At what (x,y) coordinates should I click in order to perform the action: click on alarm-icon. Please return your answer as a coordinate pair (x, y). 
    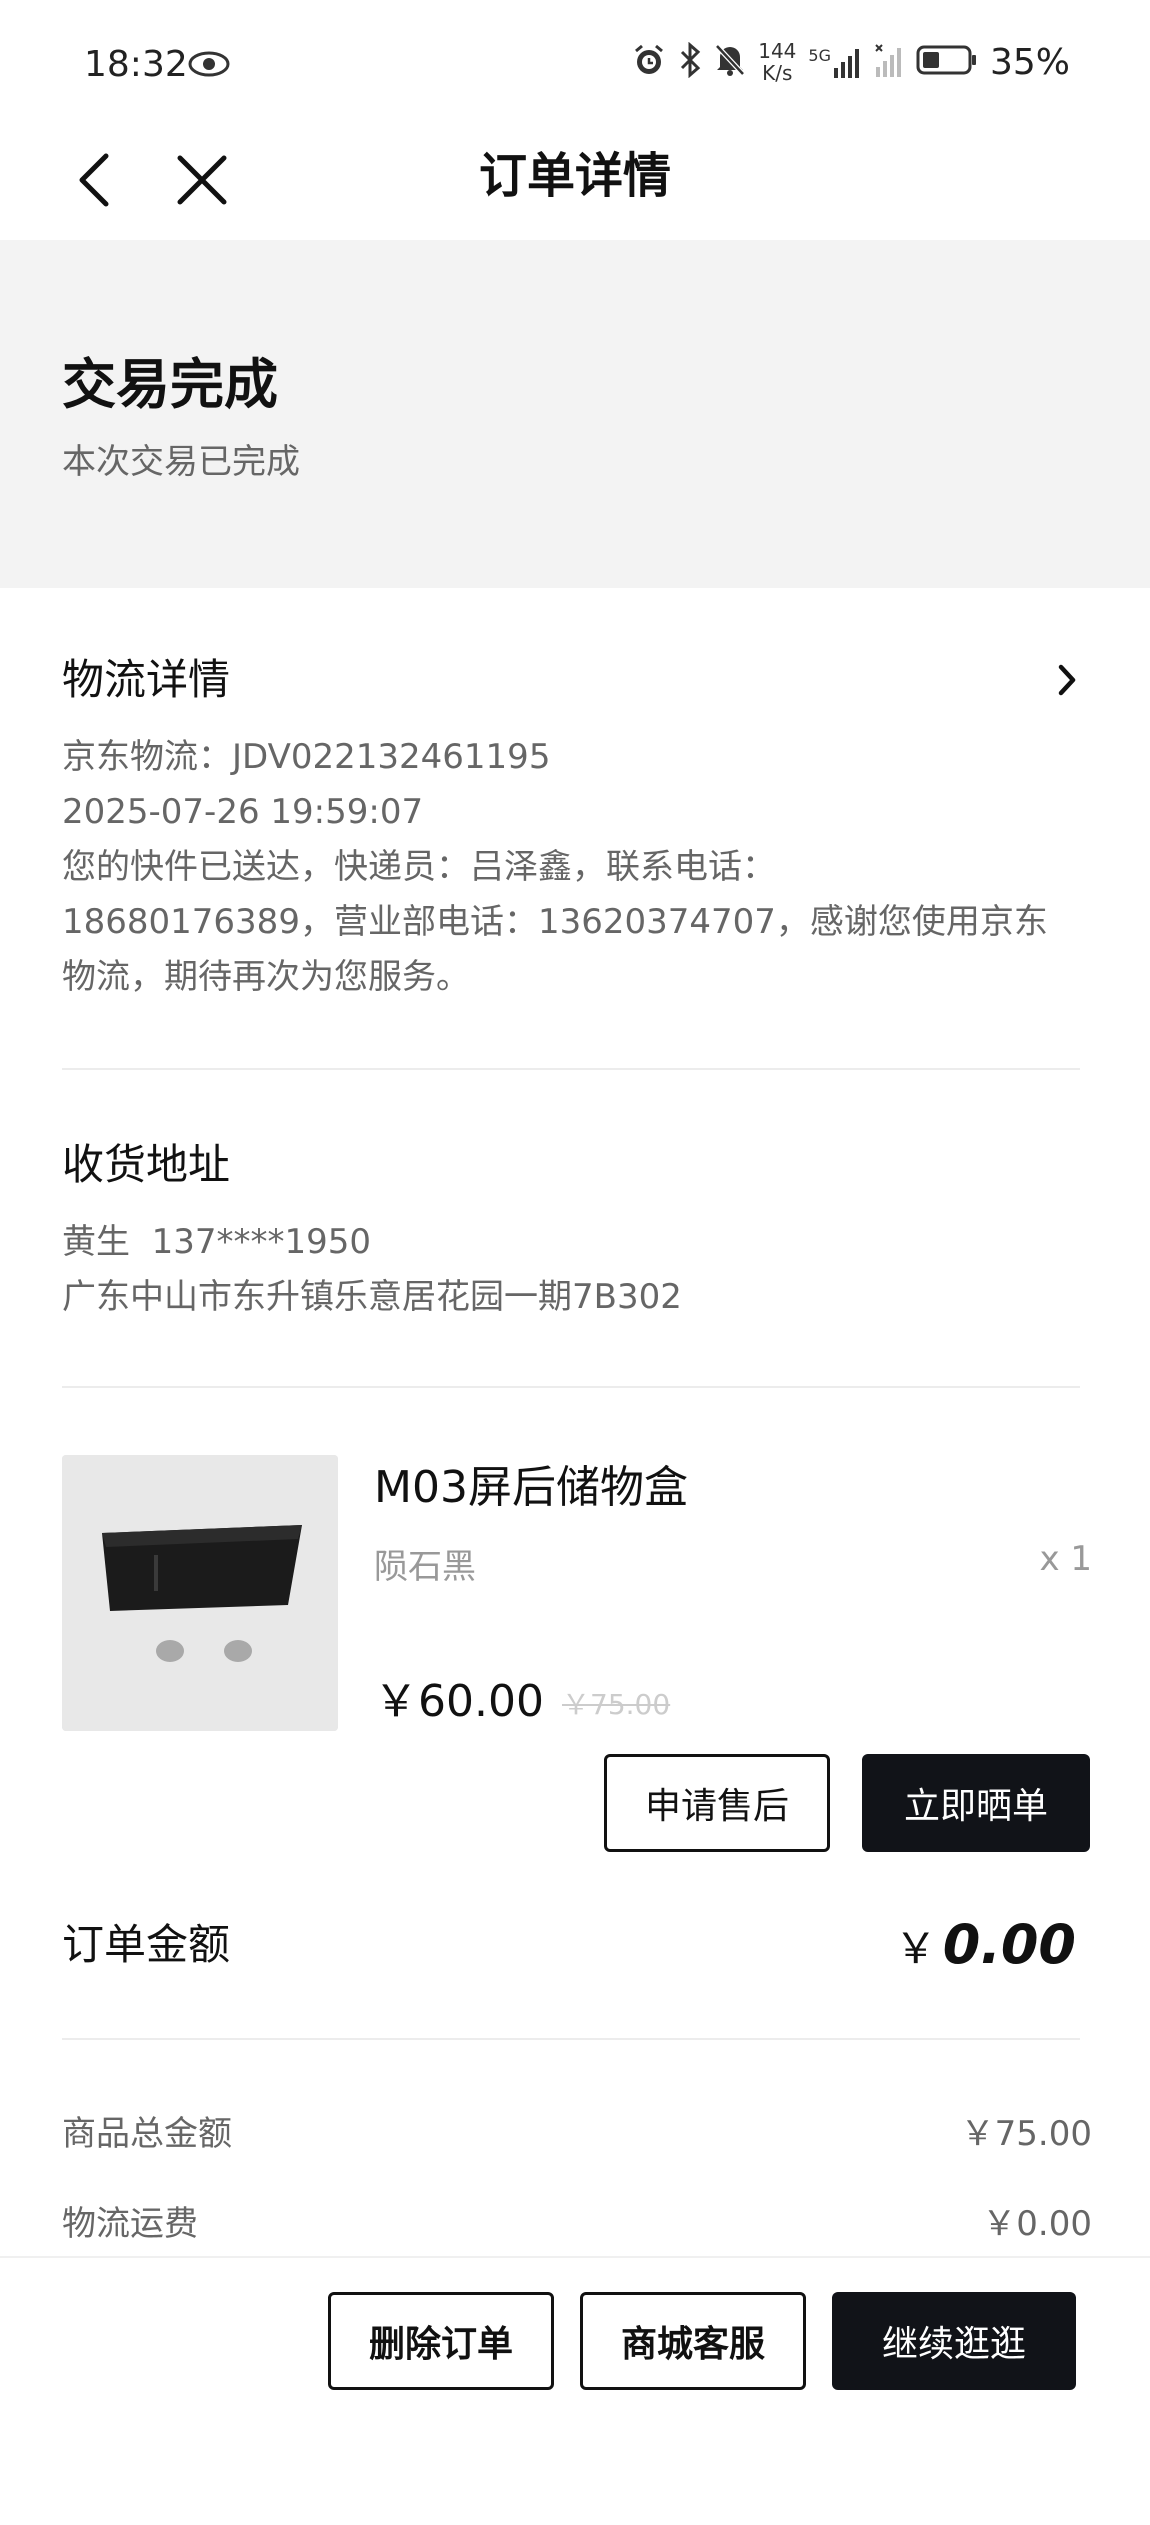
    Looking at the image, I should click on (649, 62).